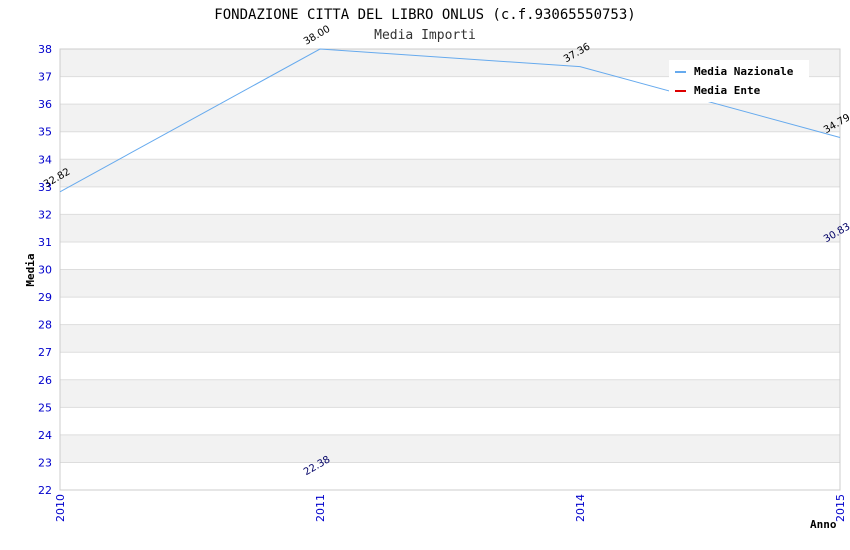 Image resolution: width=850 pixels, height=550 pixels. Describe the element at coordinates (45, 49) in the screenshot. I see `y-tick-label: 38` at that location.